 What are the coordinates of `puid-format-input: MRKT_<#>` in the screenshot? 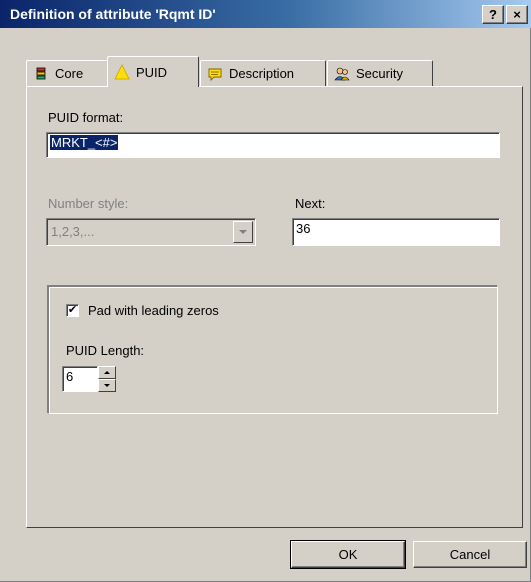 It's located at (273, 145).